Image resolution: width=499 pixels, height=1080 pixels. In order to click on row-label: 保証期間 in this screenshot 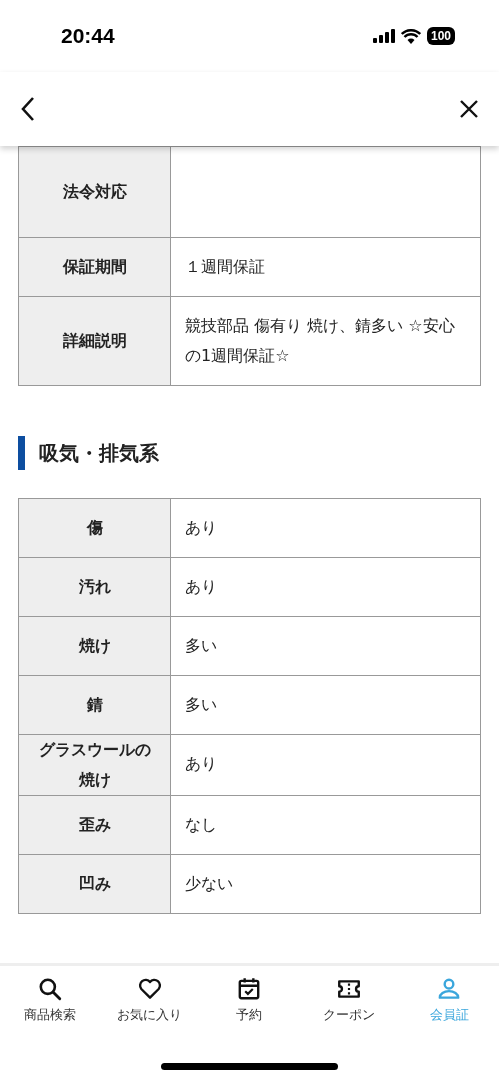, I will do `click(94, 267)`.